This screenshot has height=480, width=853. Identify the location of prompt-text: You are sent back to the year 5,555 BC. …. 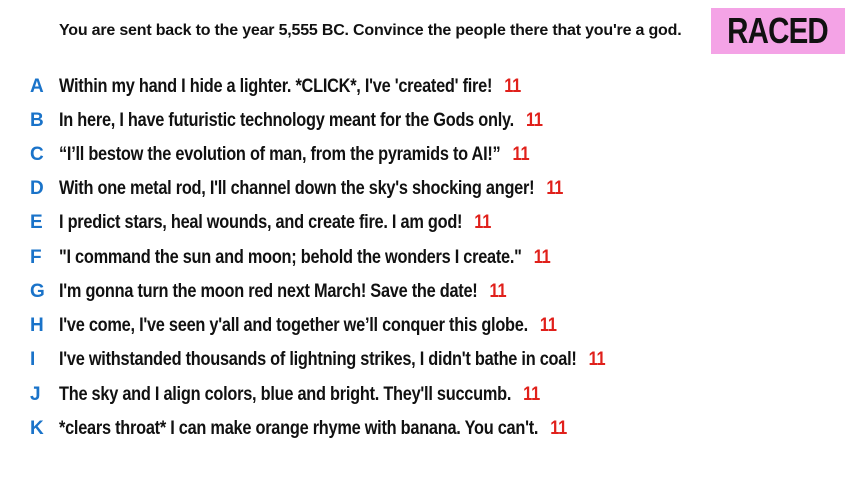
(370, 30).